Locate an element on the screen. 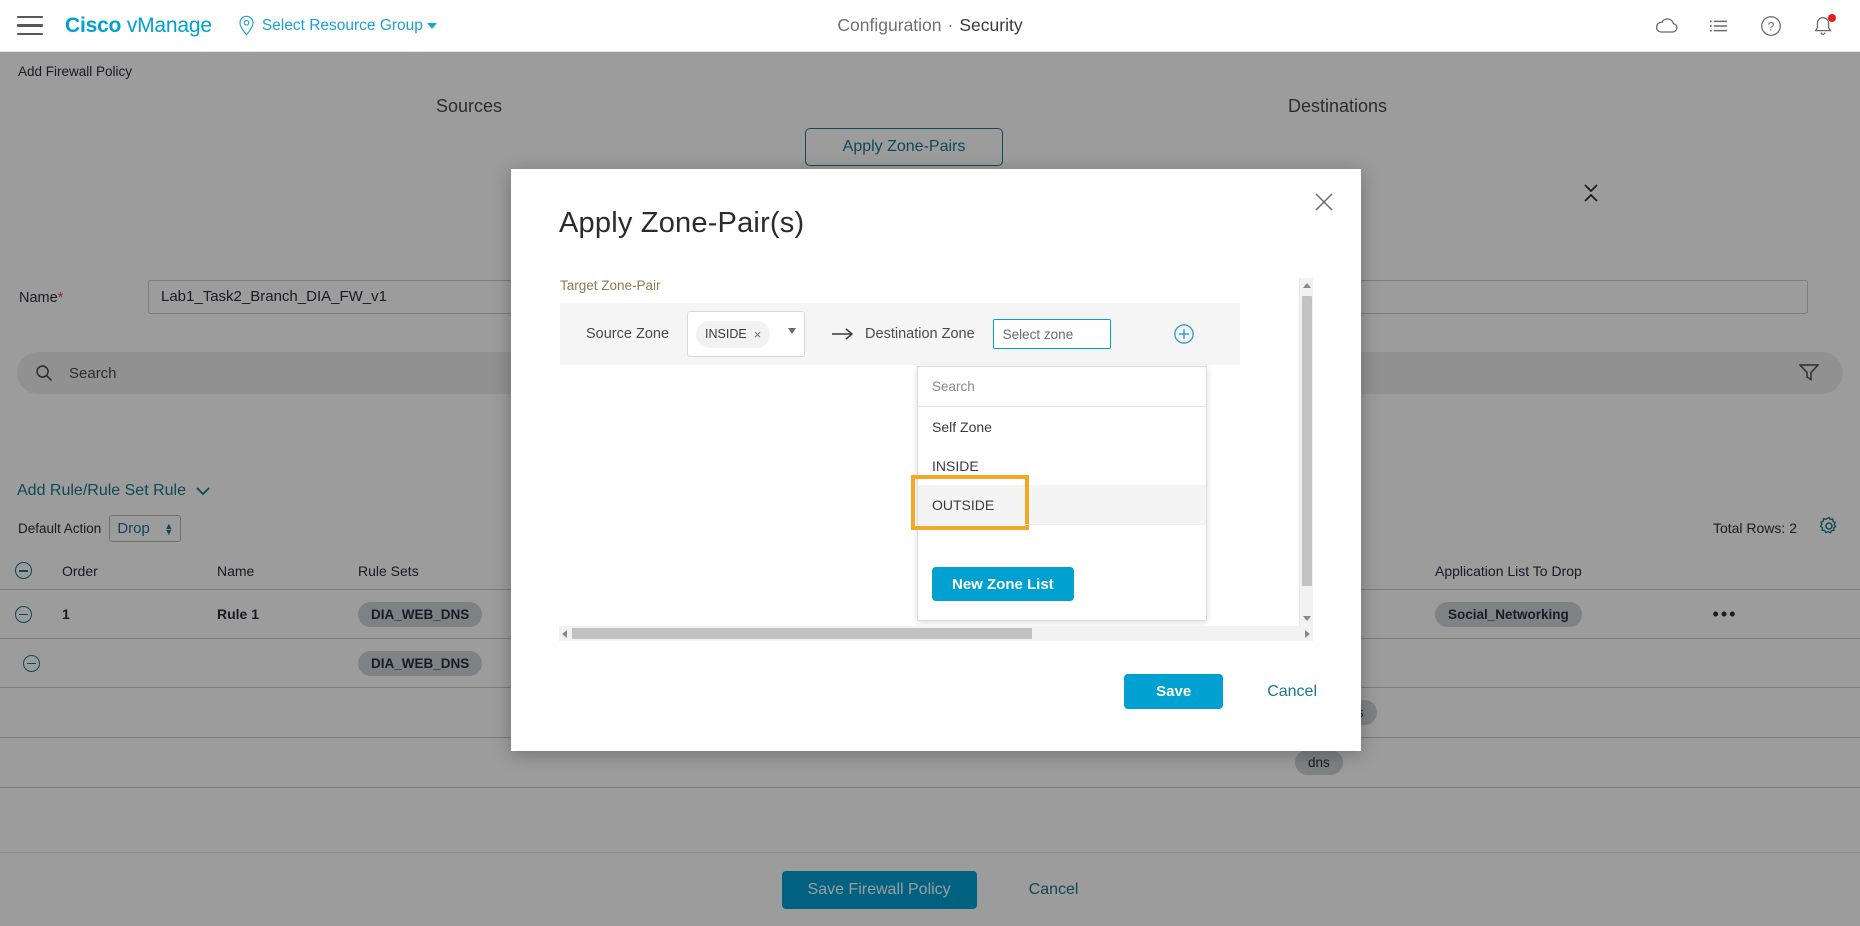 This screenshot has width=1860, height=926. destination-zone-input: Select zone is located at coordinates (1051, 334).